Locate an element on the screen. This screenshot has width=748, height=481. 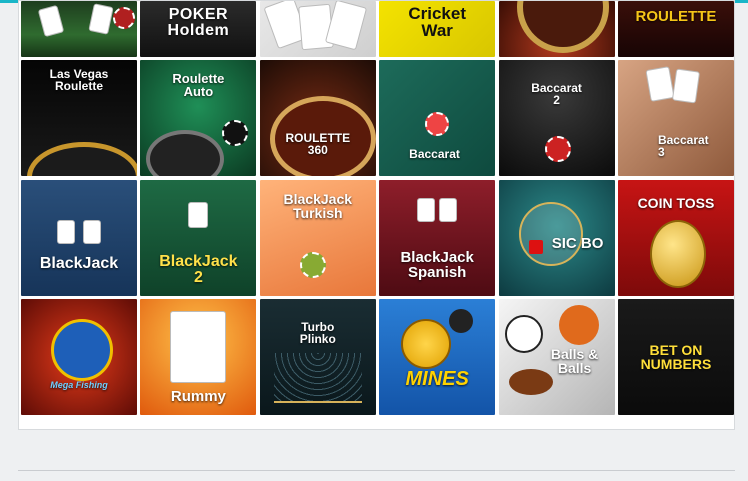
game-tile-bet-on-numbers: BET ON NUMBERS is located at coordinates (675, 357).